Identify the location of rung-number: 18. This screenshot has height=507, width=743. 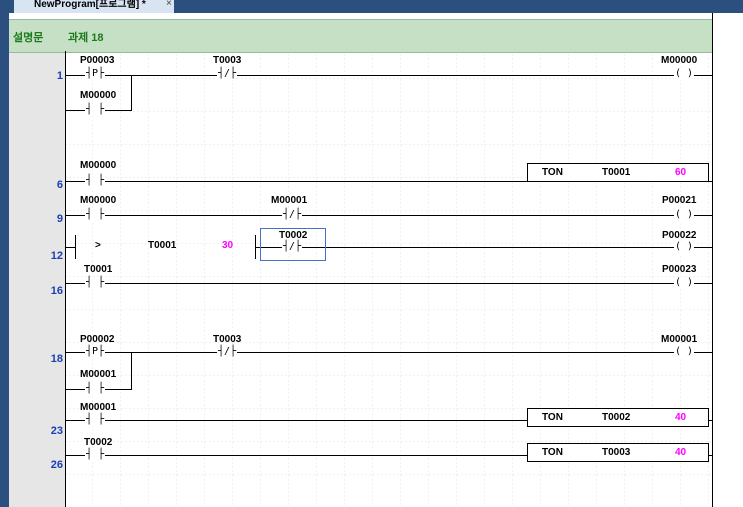
(56, 359).